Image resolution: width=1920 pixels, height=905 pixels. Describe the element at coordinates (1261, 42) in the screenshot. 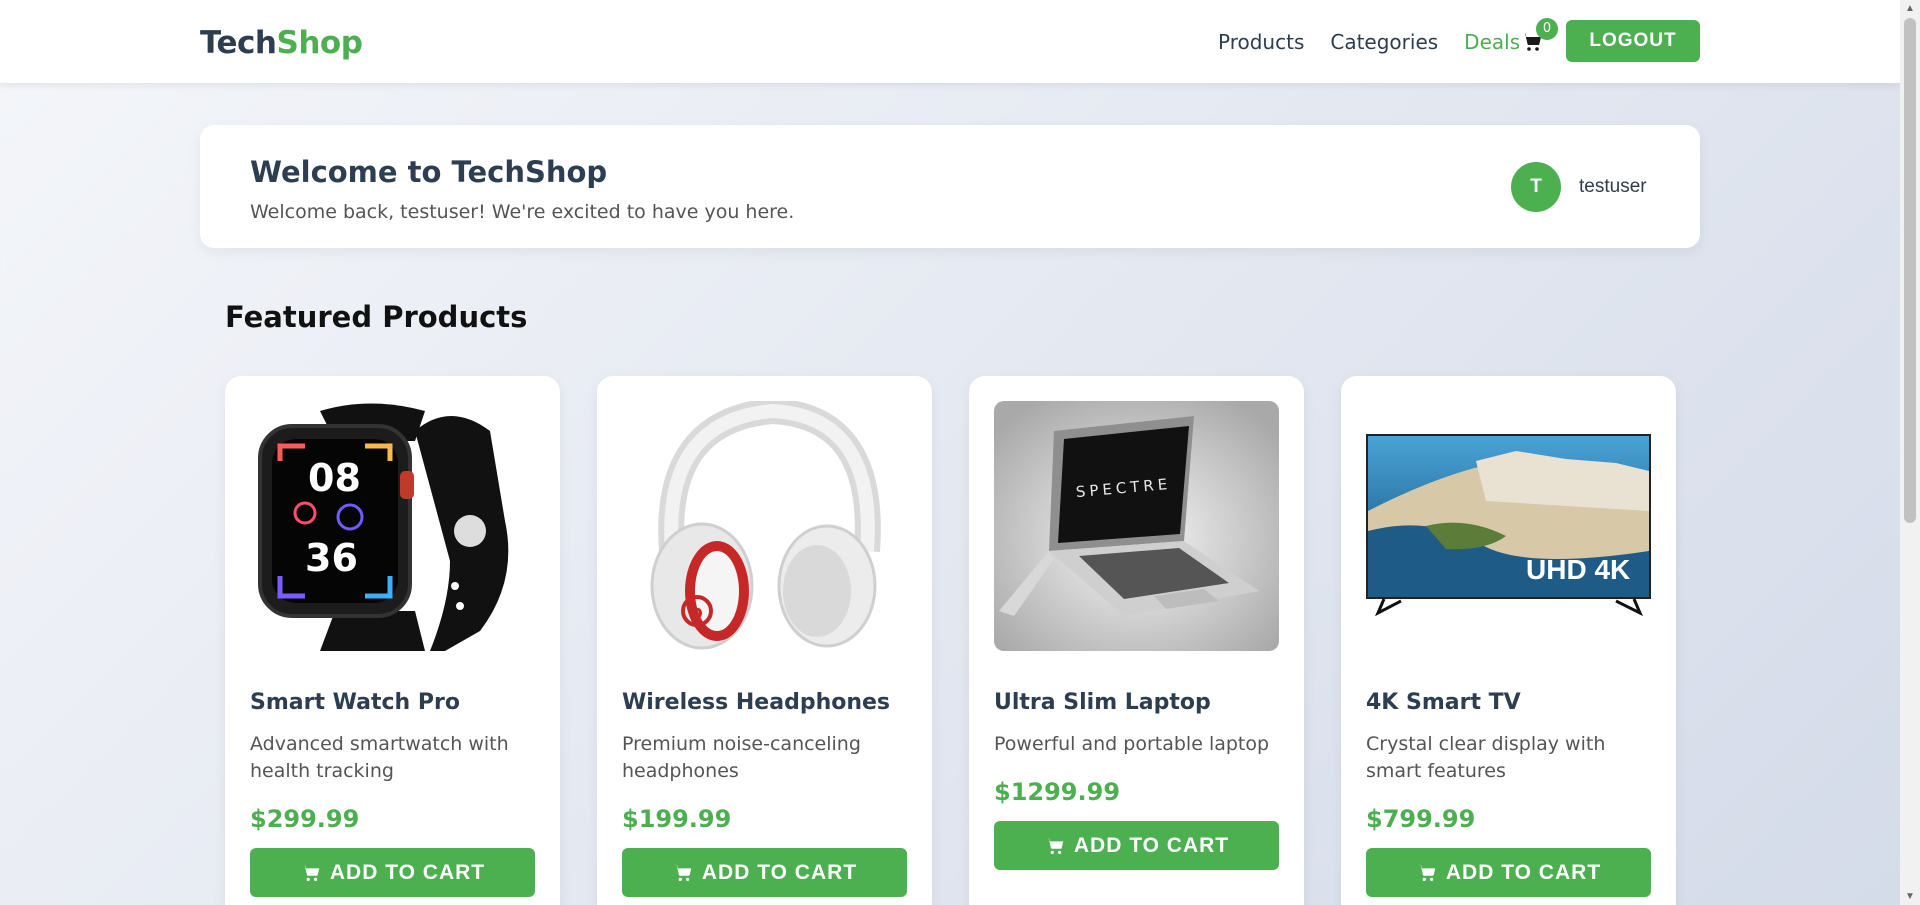

I see `nav-link-products: Products` at that location.